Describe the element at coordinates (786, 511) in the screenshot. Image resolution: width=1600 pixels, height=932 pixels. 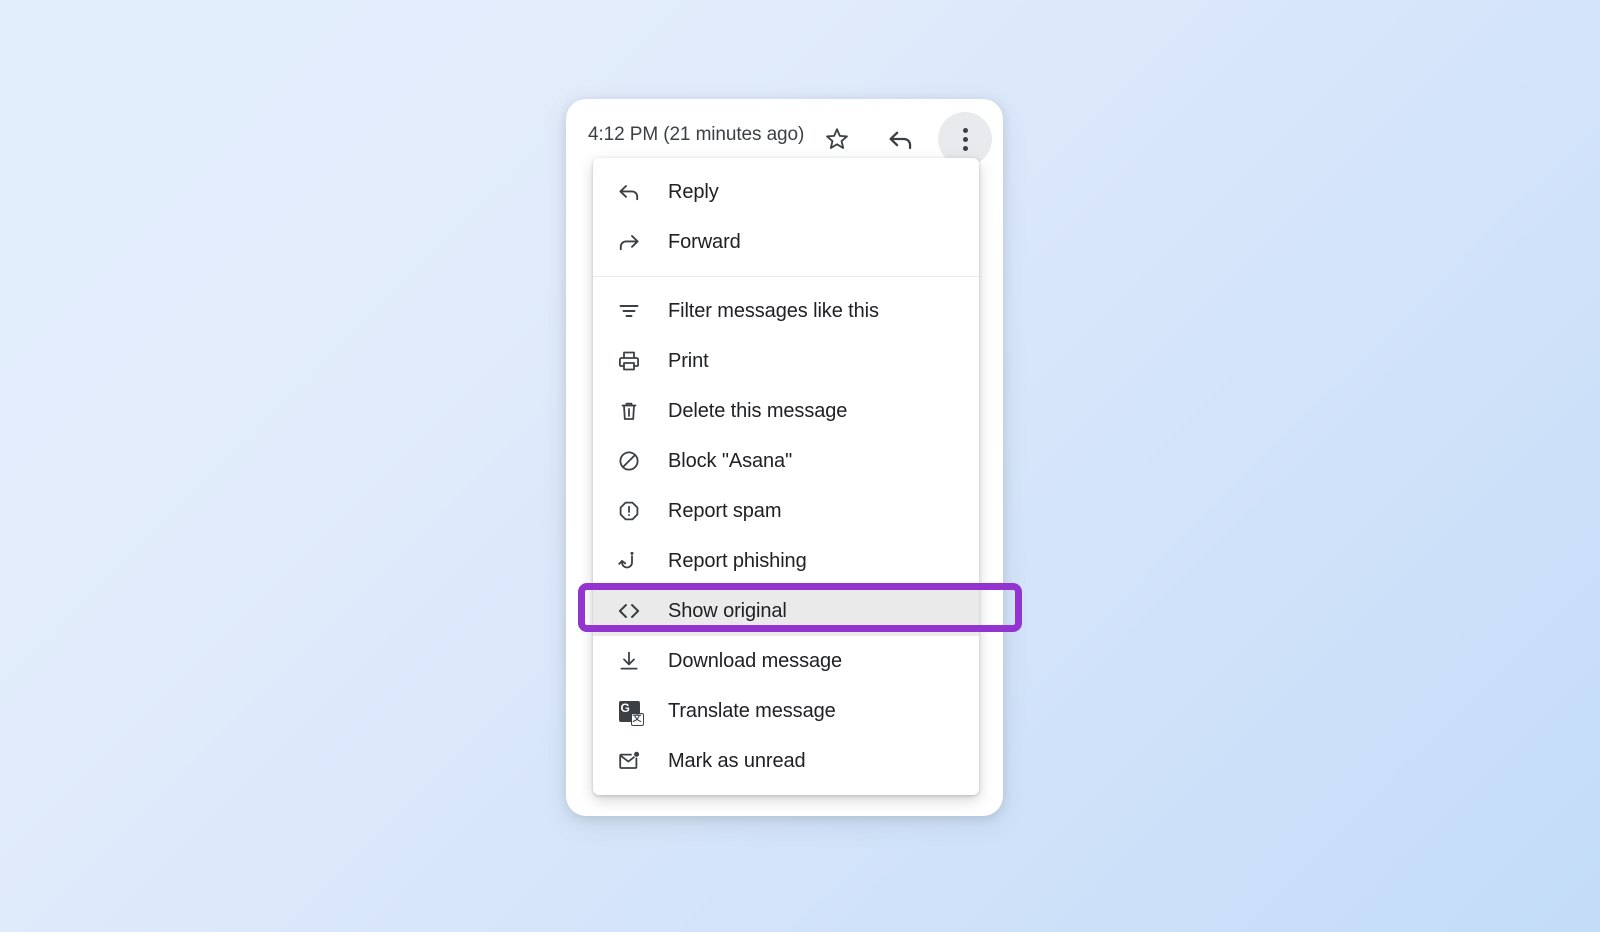
I see `menu-item-report-spam: Report spam` at that location.